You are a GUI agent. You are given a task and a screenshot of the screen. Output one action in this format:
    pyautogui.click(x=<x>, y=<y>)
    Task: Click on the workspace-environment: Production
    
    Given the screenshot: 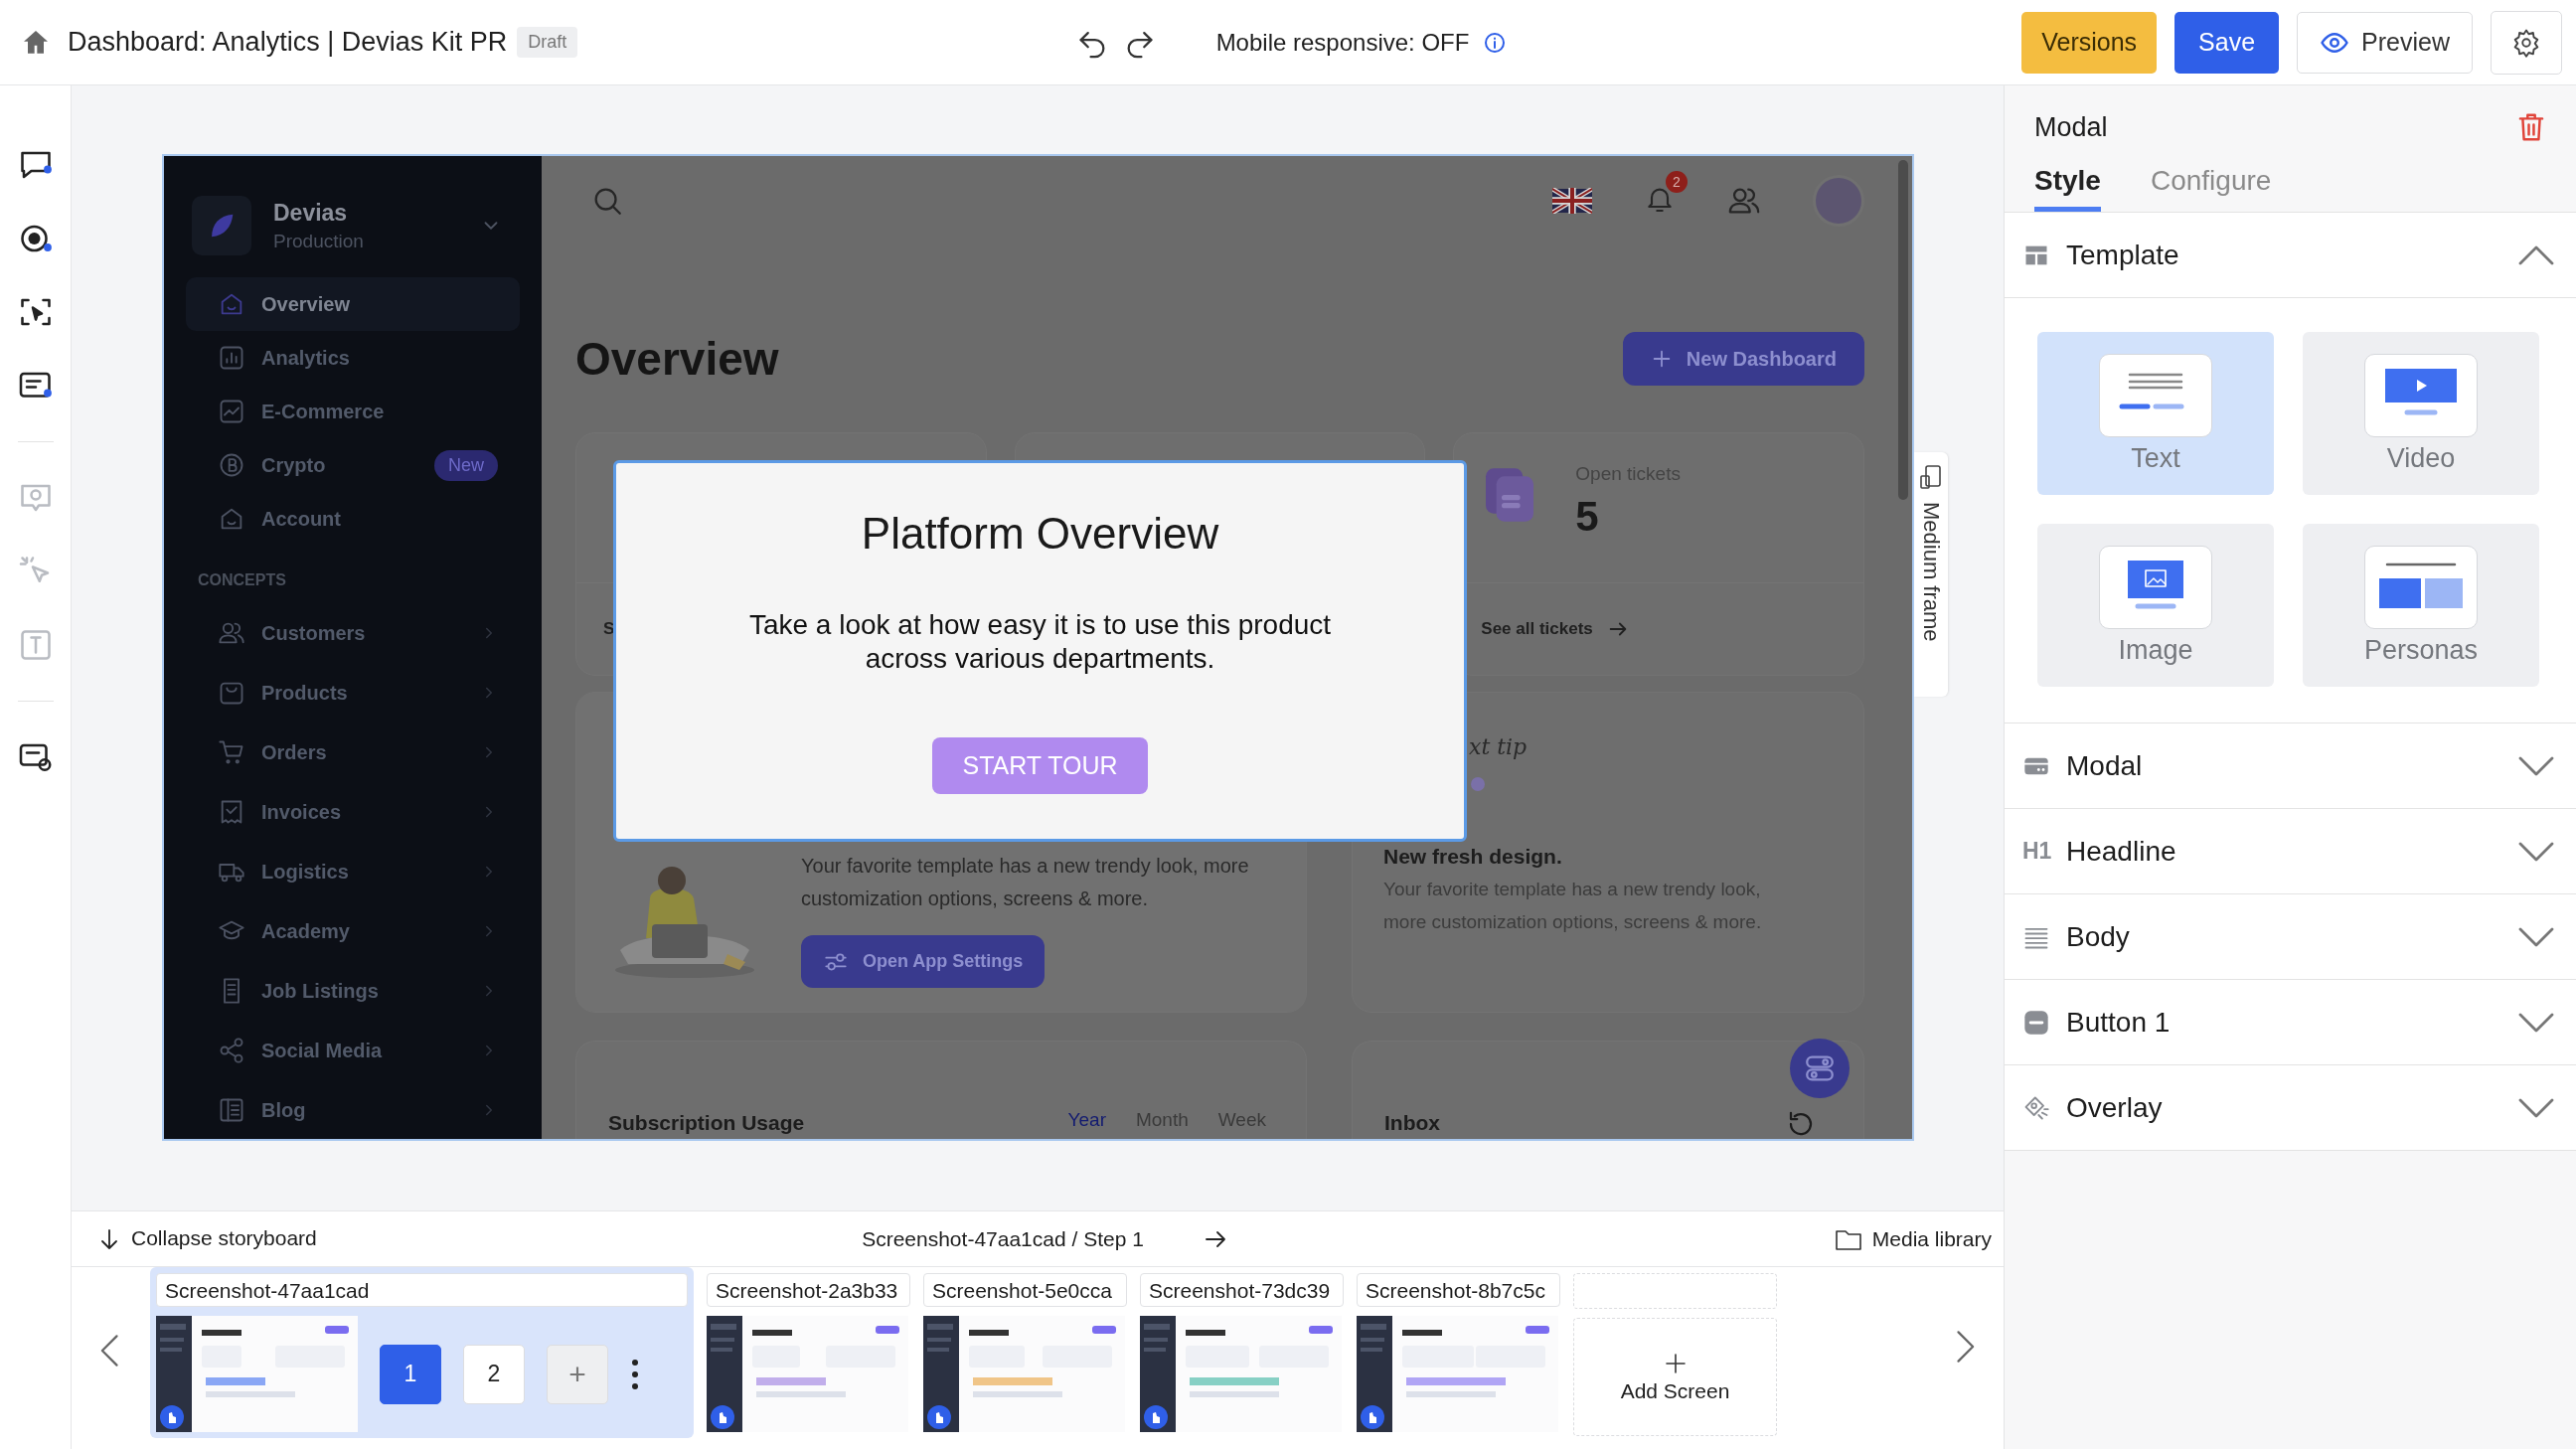 What is the action you would take?
    pyautogui.click(x=319, y=241)
    